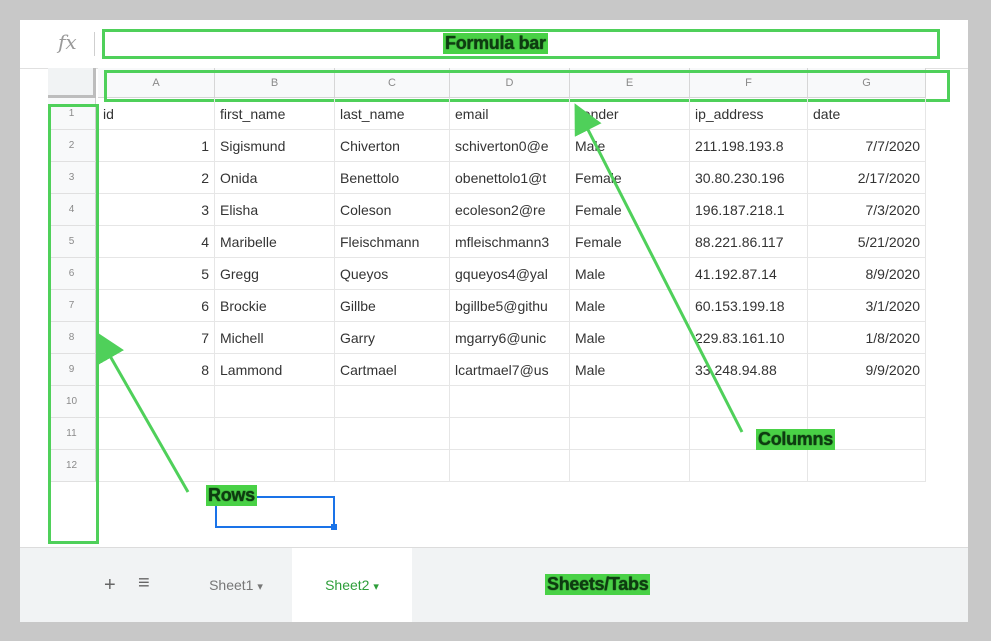  What do you see at coordinates (144, 583) in the screenshot?
I see `all-sheets-list-icon: ≡` at bounding box center [144, 583].